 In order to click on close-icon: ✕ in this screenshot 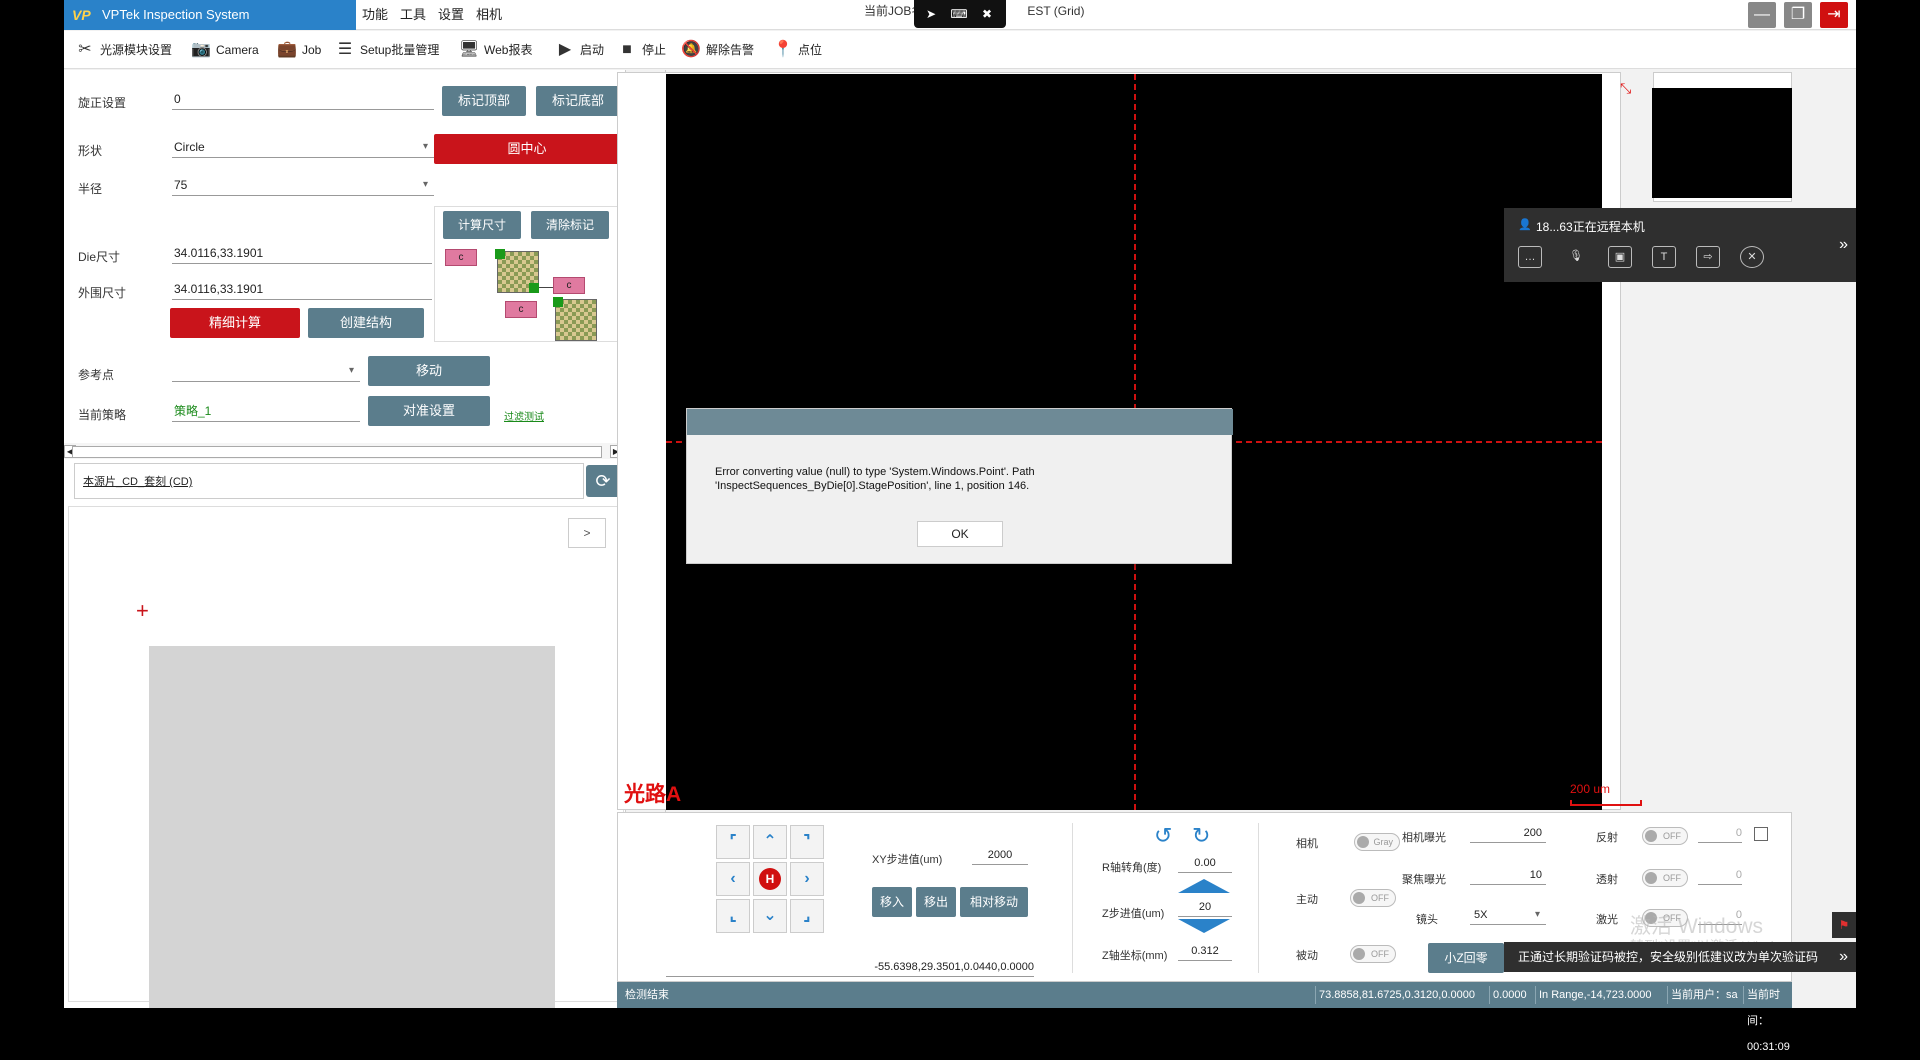, I will do `click(1752, 257)`.